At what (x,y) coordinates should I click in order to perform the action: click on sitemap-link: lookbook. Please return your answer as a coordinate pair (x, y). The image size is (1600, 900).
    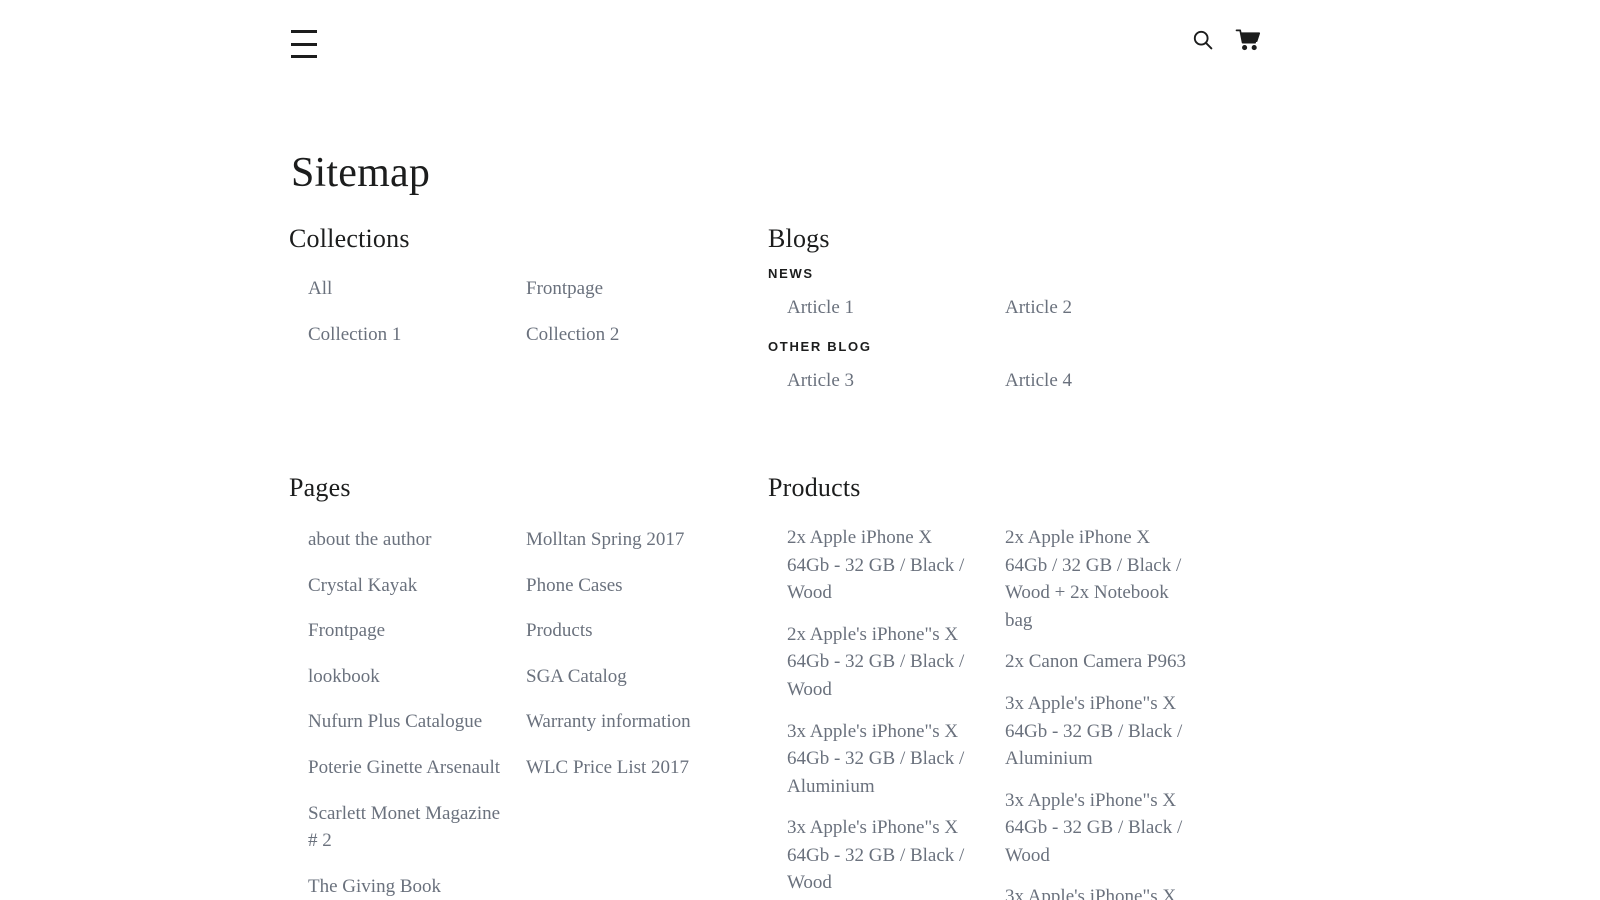
    Looking at the image, I should click on (417, 677).